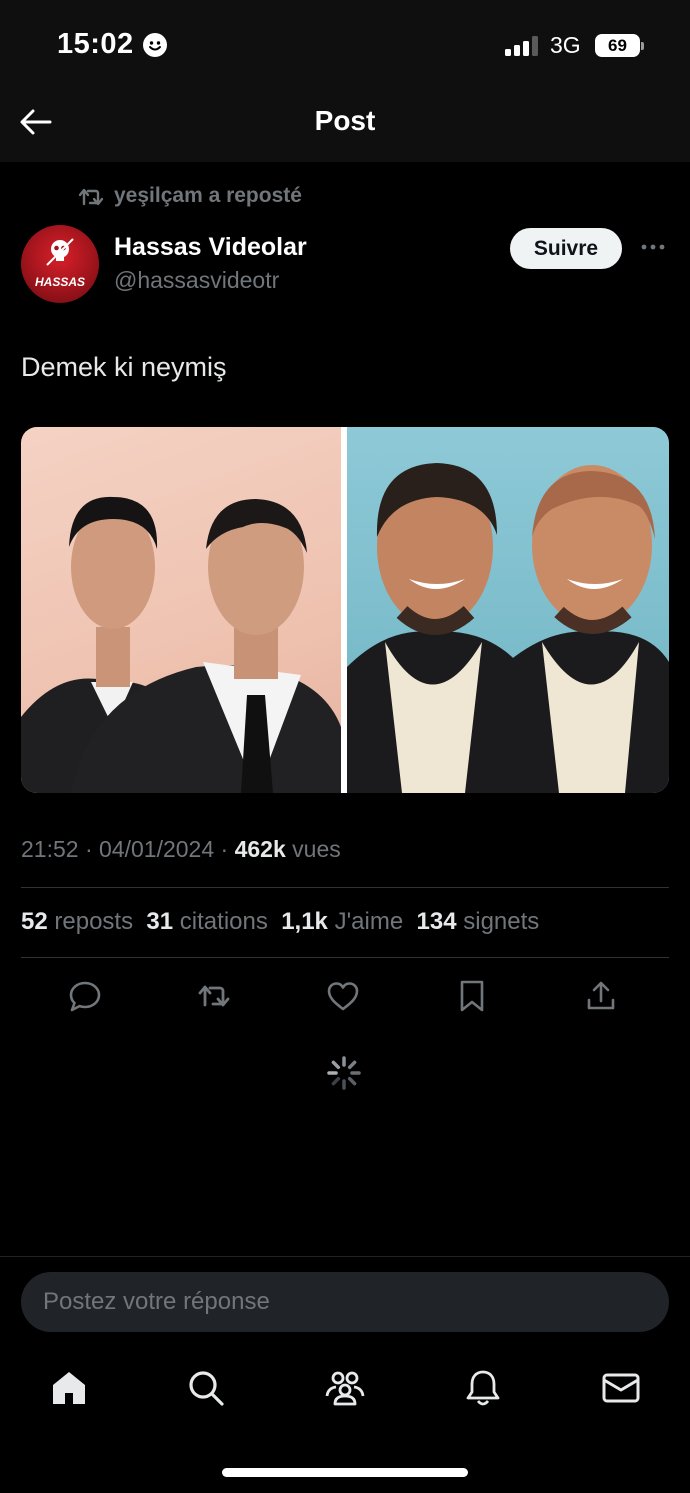 This screenshot has width=690, height=1493. I want to click on likes-stat: 1,1k J'aime, so click(342, 921).